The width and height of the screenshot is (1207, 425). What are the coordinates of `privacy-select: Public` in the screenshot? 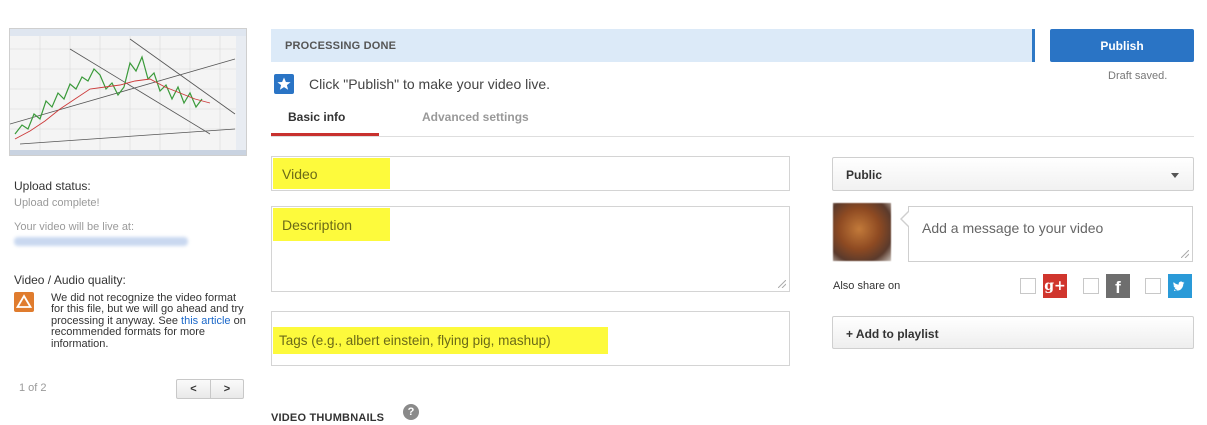 It's located at (1013, 174).